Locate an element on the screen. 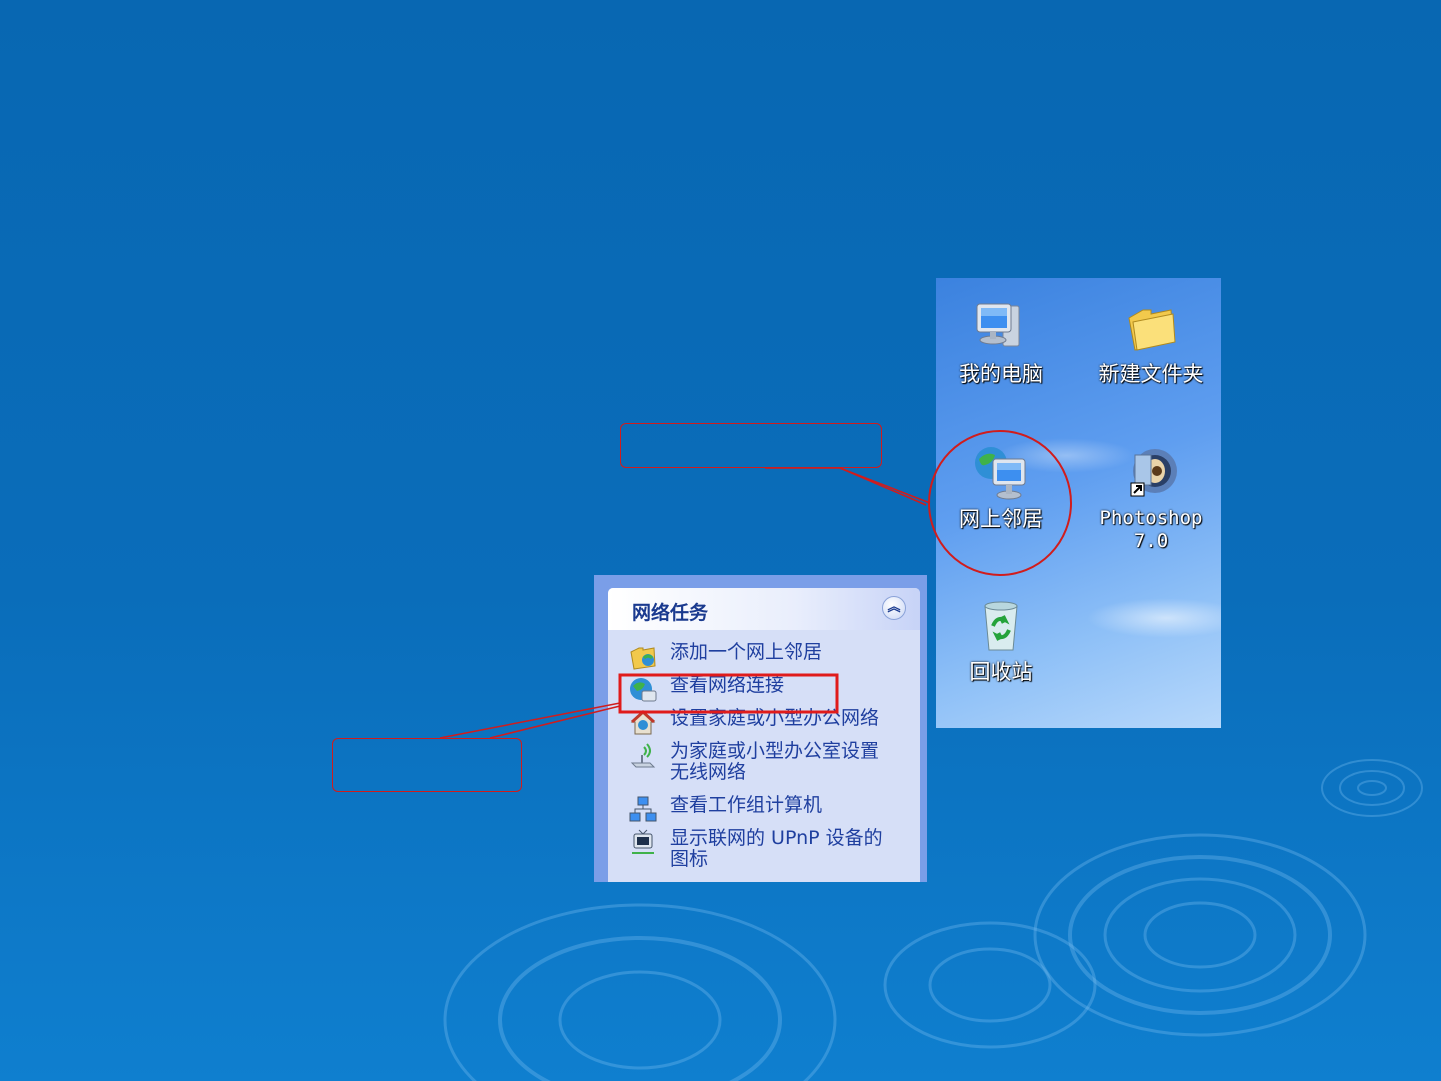 The image size is (1441, 1081). network-tasks-header: 网络任务 ︽ is located at coordinates (764, 609).